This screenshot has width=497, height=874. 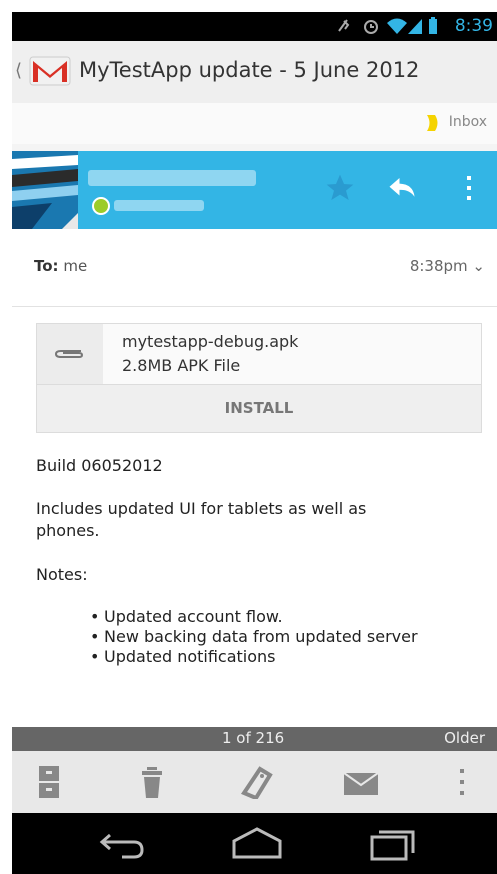 What do you see at coordinates (152, 782) in the screenshot?
I see `trash-icon` at bounding box center [152, 782].